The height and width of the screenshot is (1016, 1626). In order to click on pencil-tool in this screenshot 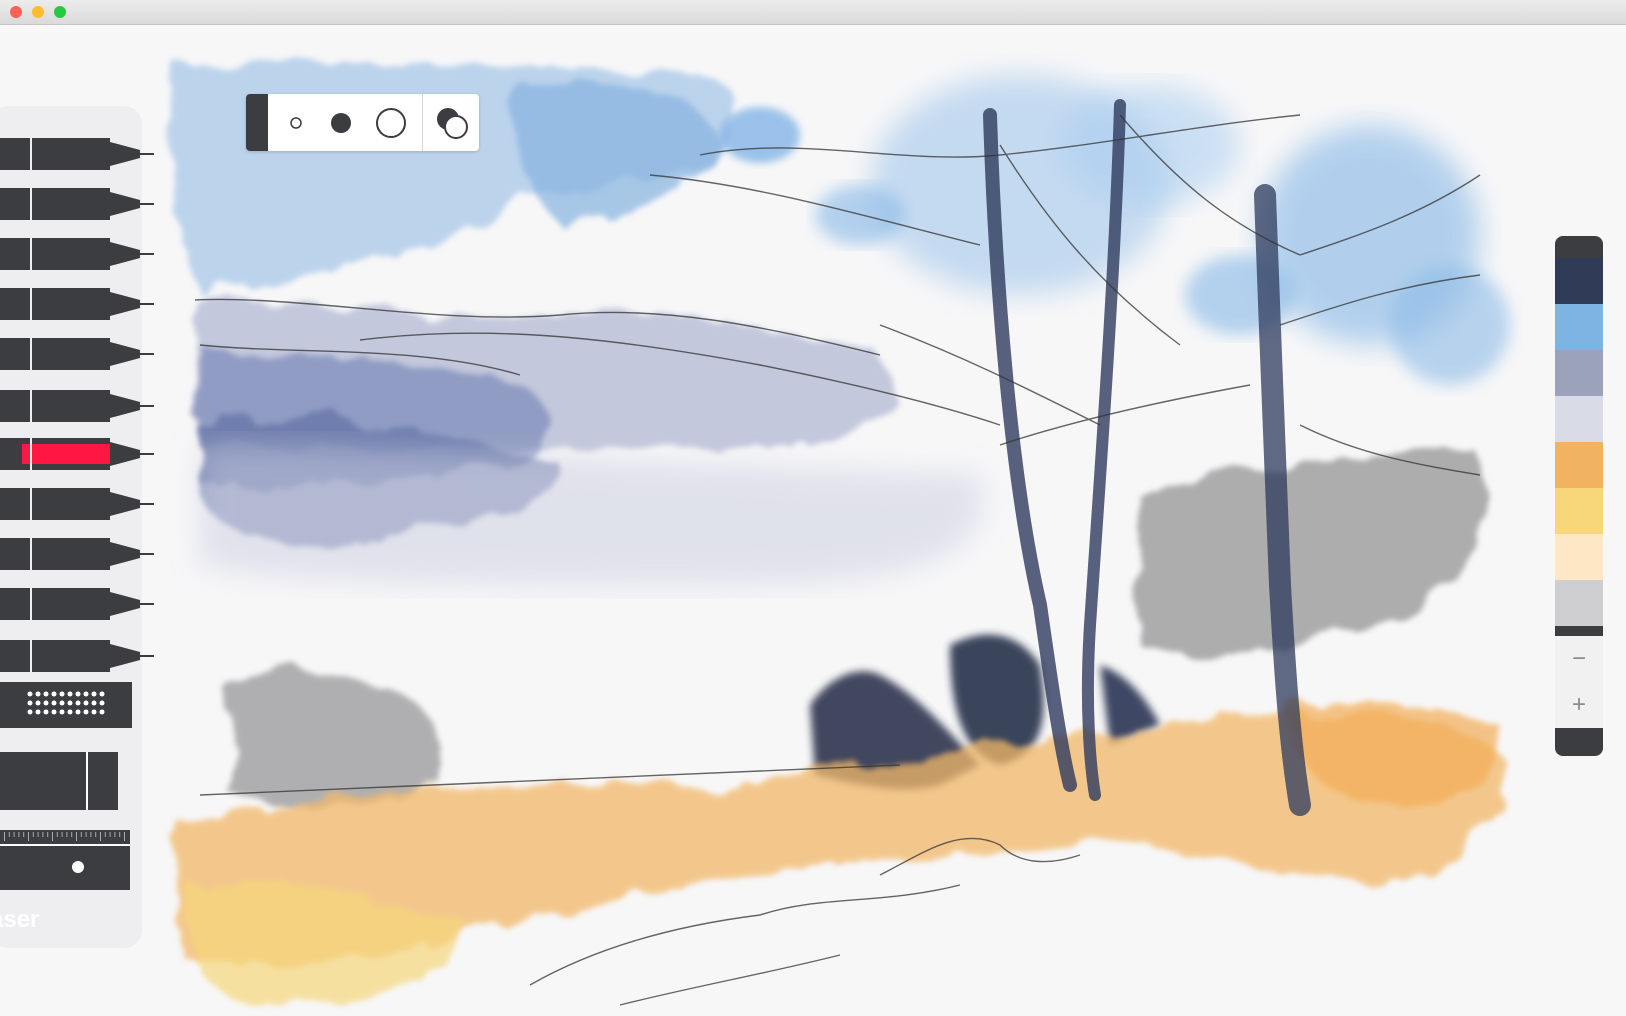, I will do `click(80, 408)`.